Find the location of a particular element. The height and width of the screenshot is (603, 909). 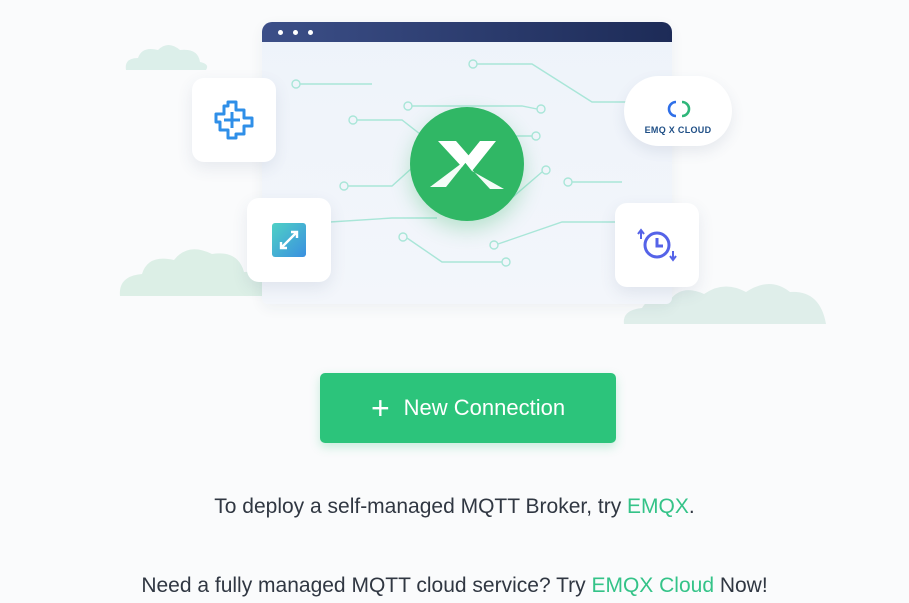

resize-icon is located at coordinates (289, 240).